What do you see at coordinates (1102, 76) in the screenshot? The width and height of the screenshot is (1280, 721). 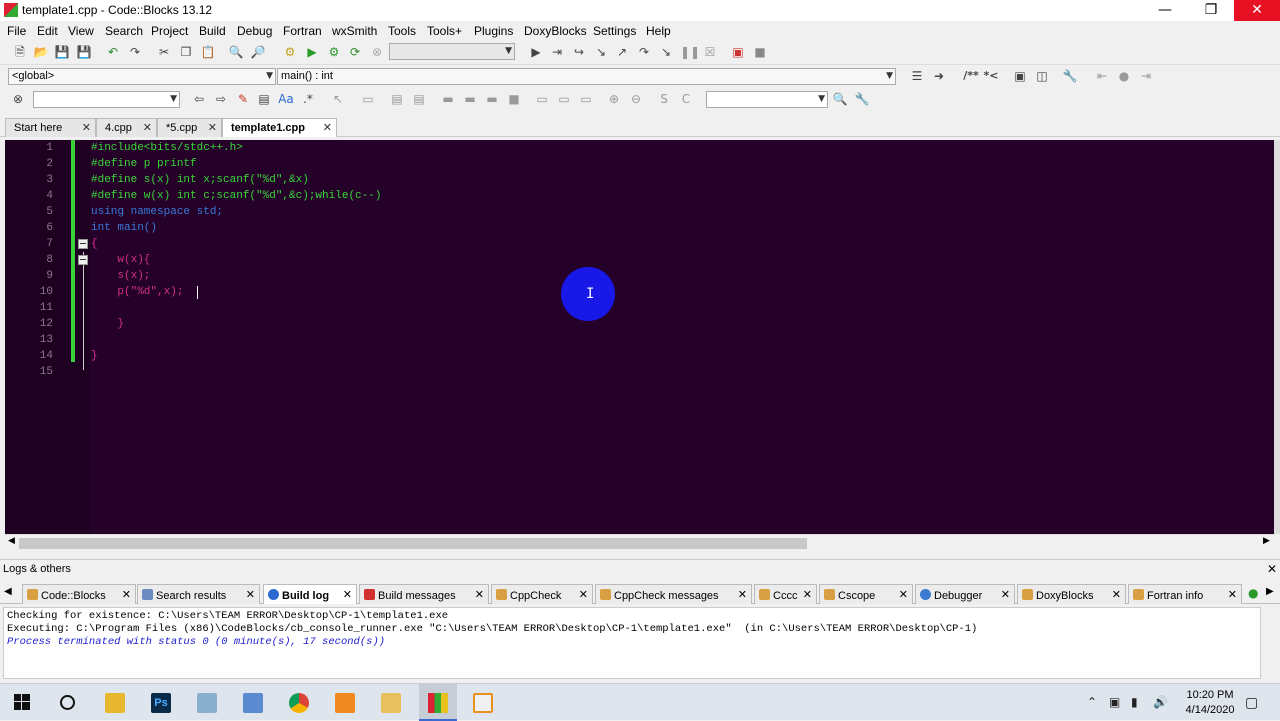 I see `prev-bookmark-icon: ⇤` at bounding box center [1102, 76].